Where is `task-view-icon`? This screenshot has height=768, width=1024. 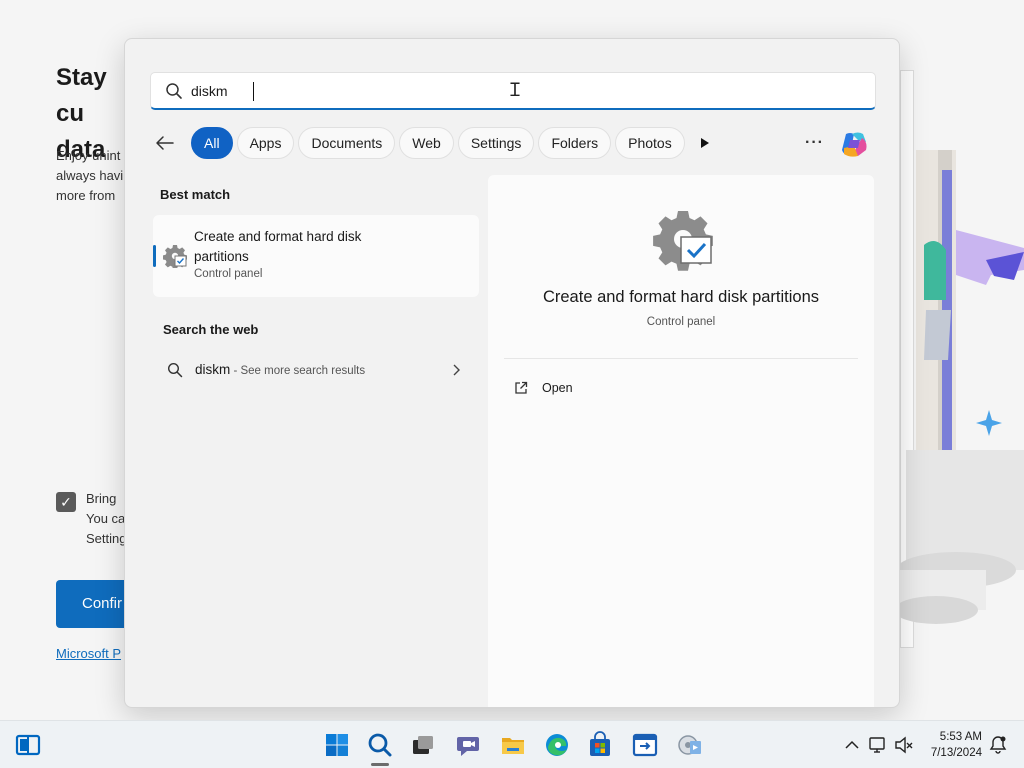 task-view-icon is located at coordinates (423, 745).